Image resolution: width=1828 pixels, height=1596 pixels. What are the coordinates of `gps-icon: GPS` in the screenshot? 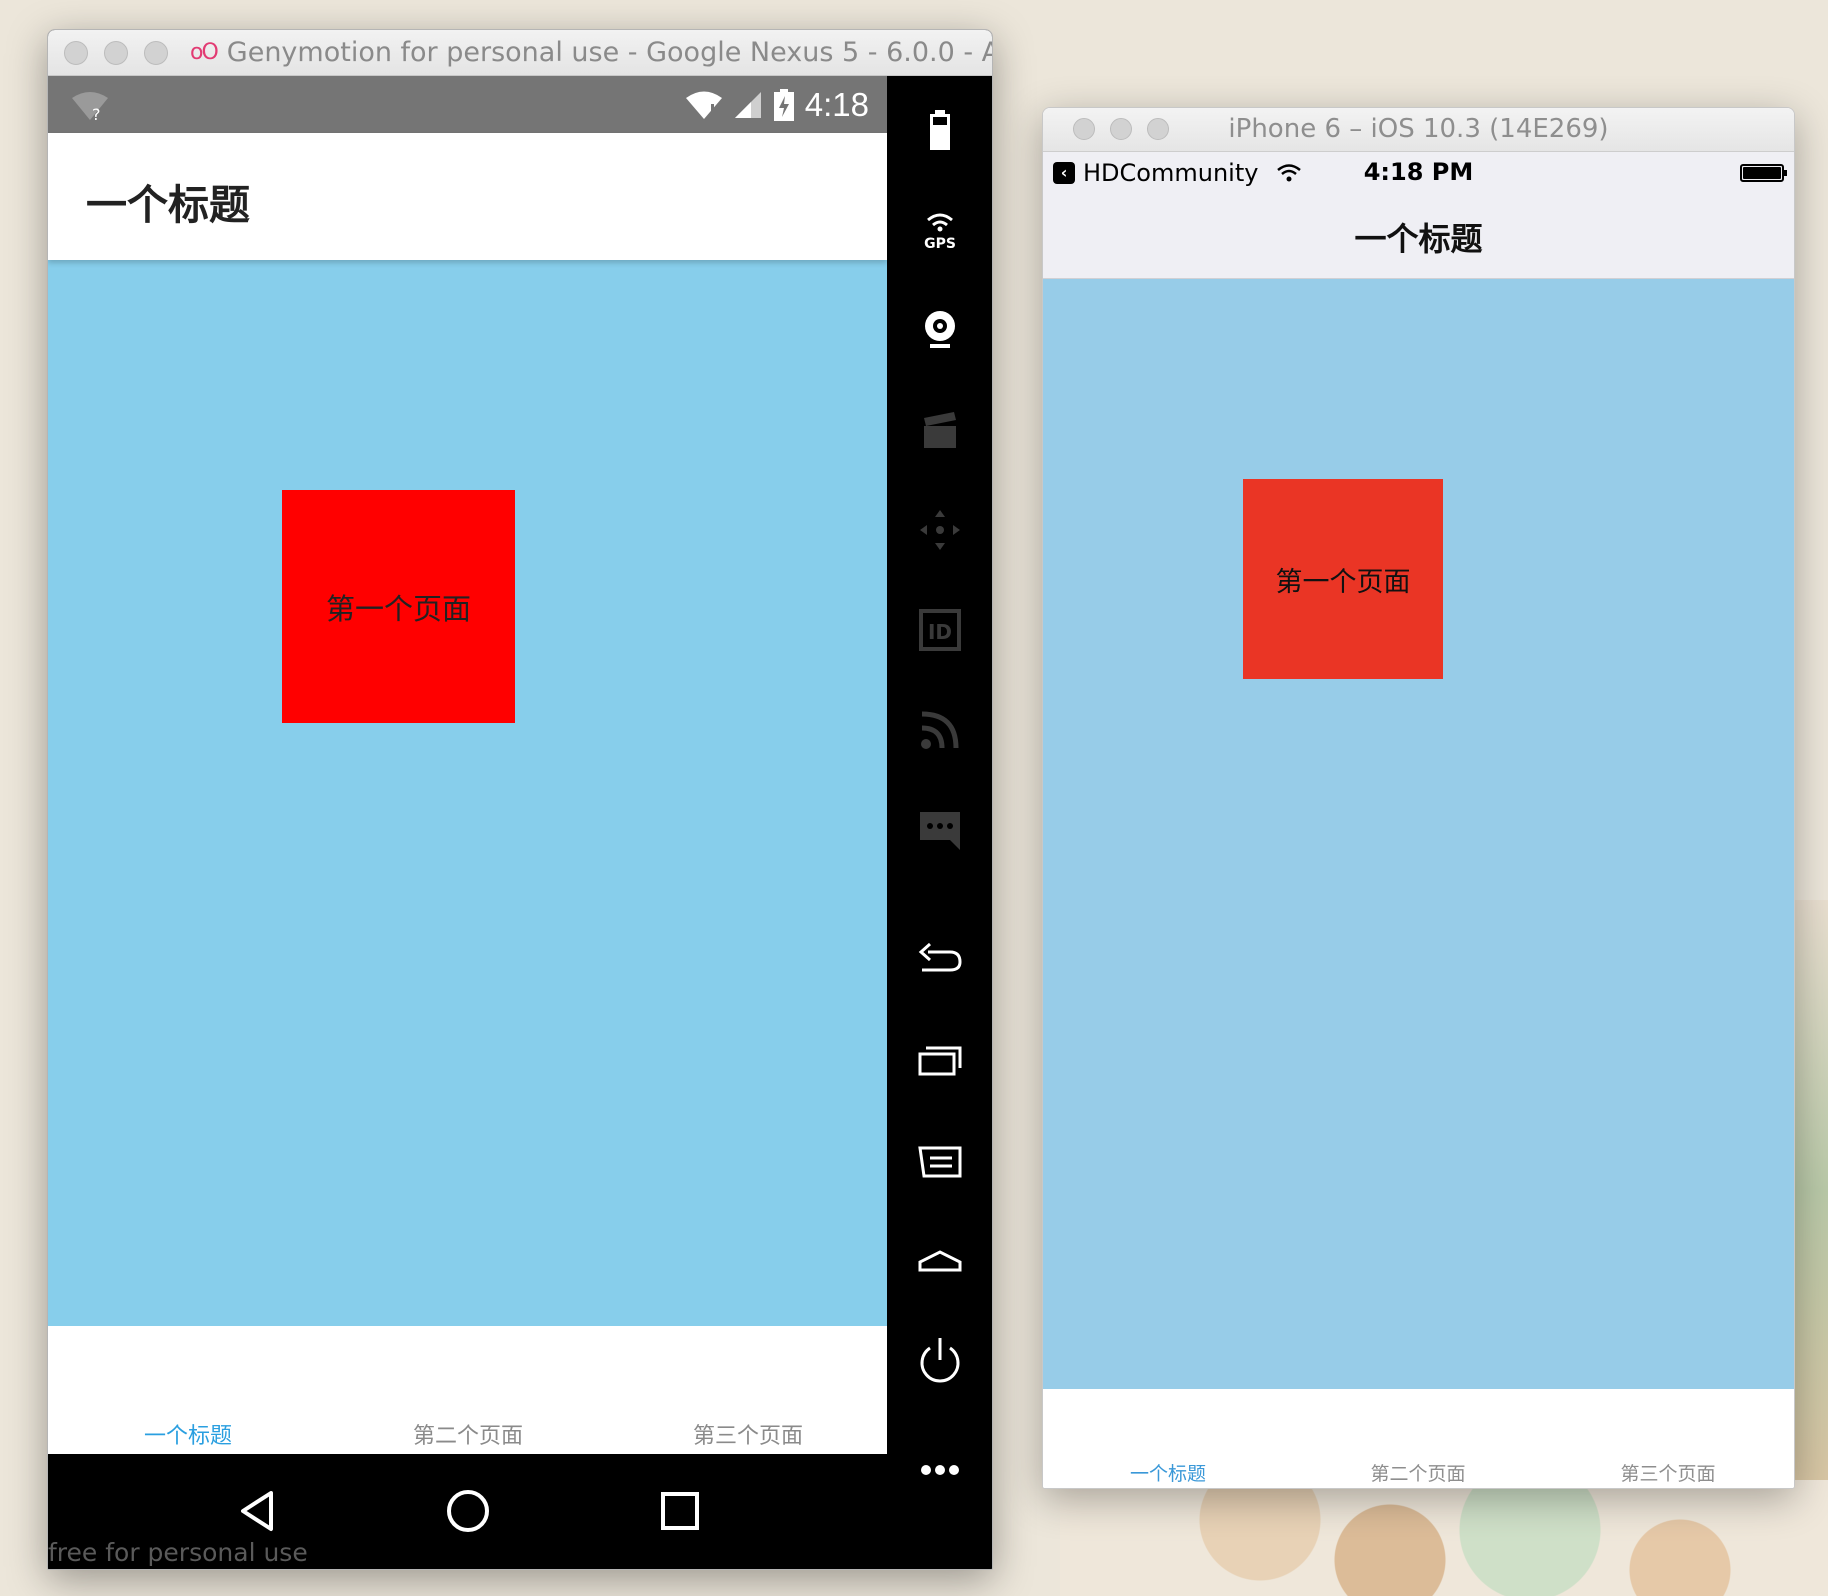 It's located at (940, 230).